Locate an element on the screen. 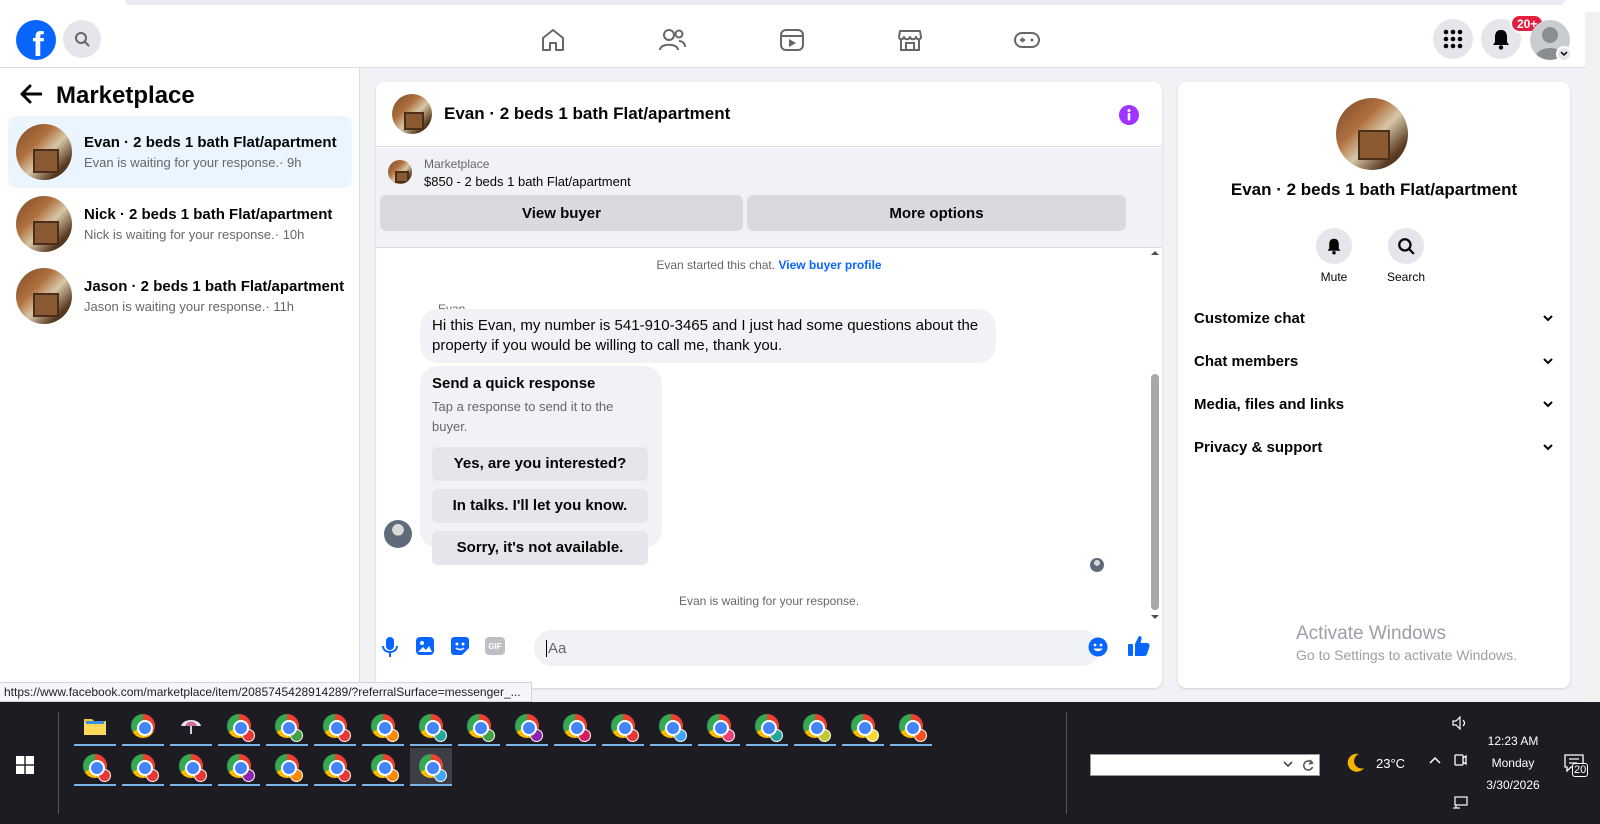 This screenshot has width=1600, height=824. camera-icon is located at coordinates (1460, 760).